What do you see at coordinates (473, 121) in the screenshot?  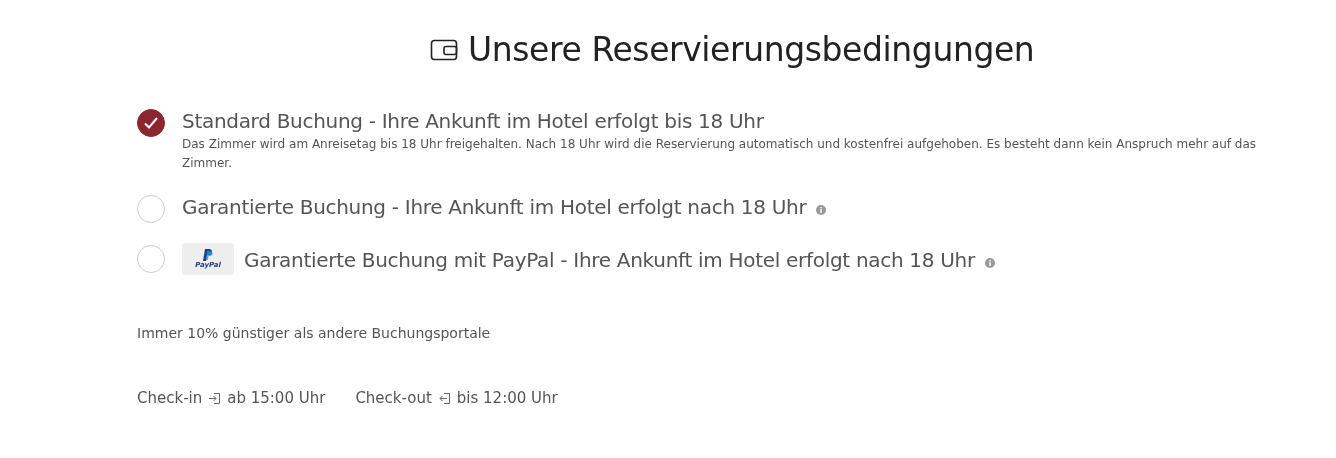 I see `option-label: Standard Buchung - Ihre Ankunft im Hotel erfolgt bis 18 Uhr` at bounding box center [473, 121].